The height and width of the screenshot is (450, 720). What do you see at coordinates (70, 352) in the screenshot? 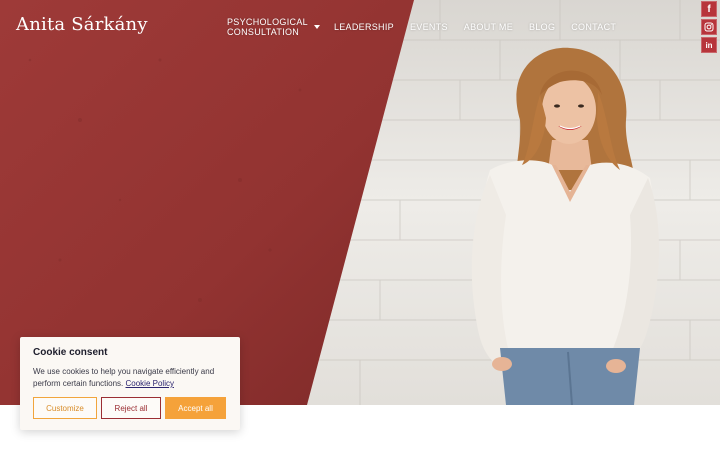
I see `cookie-title: Cookie consent` at bounding box center [70, 352].